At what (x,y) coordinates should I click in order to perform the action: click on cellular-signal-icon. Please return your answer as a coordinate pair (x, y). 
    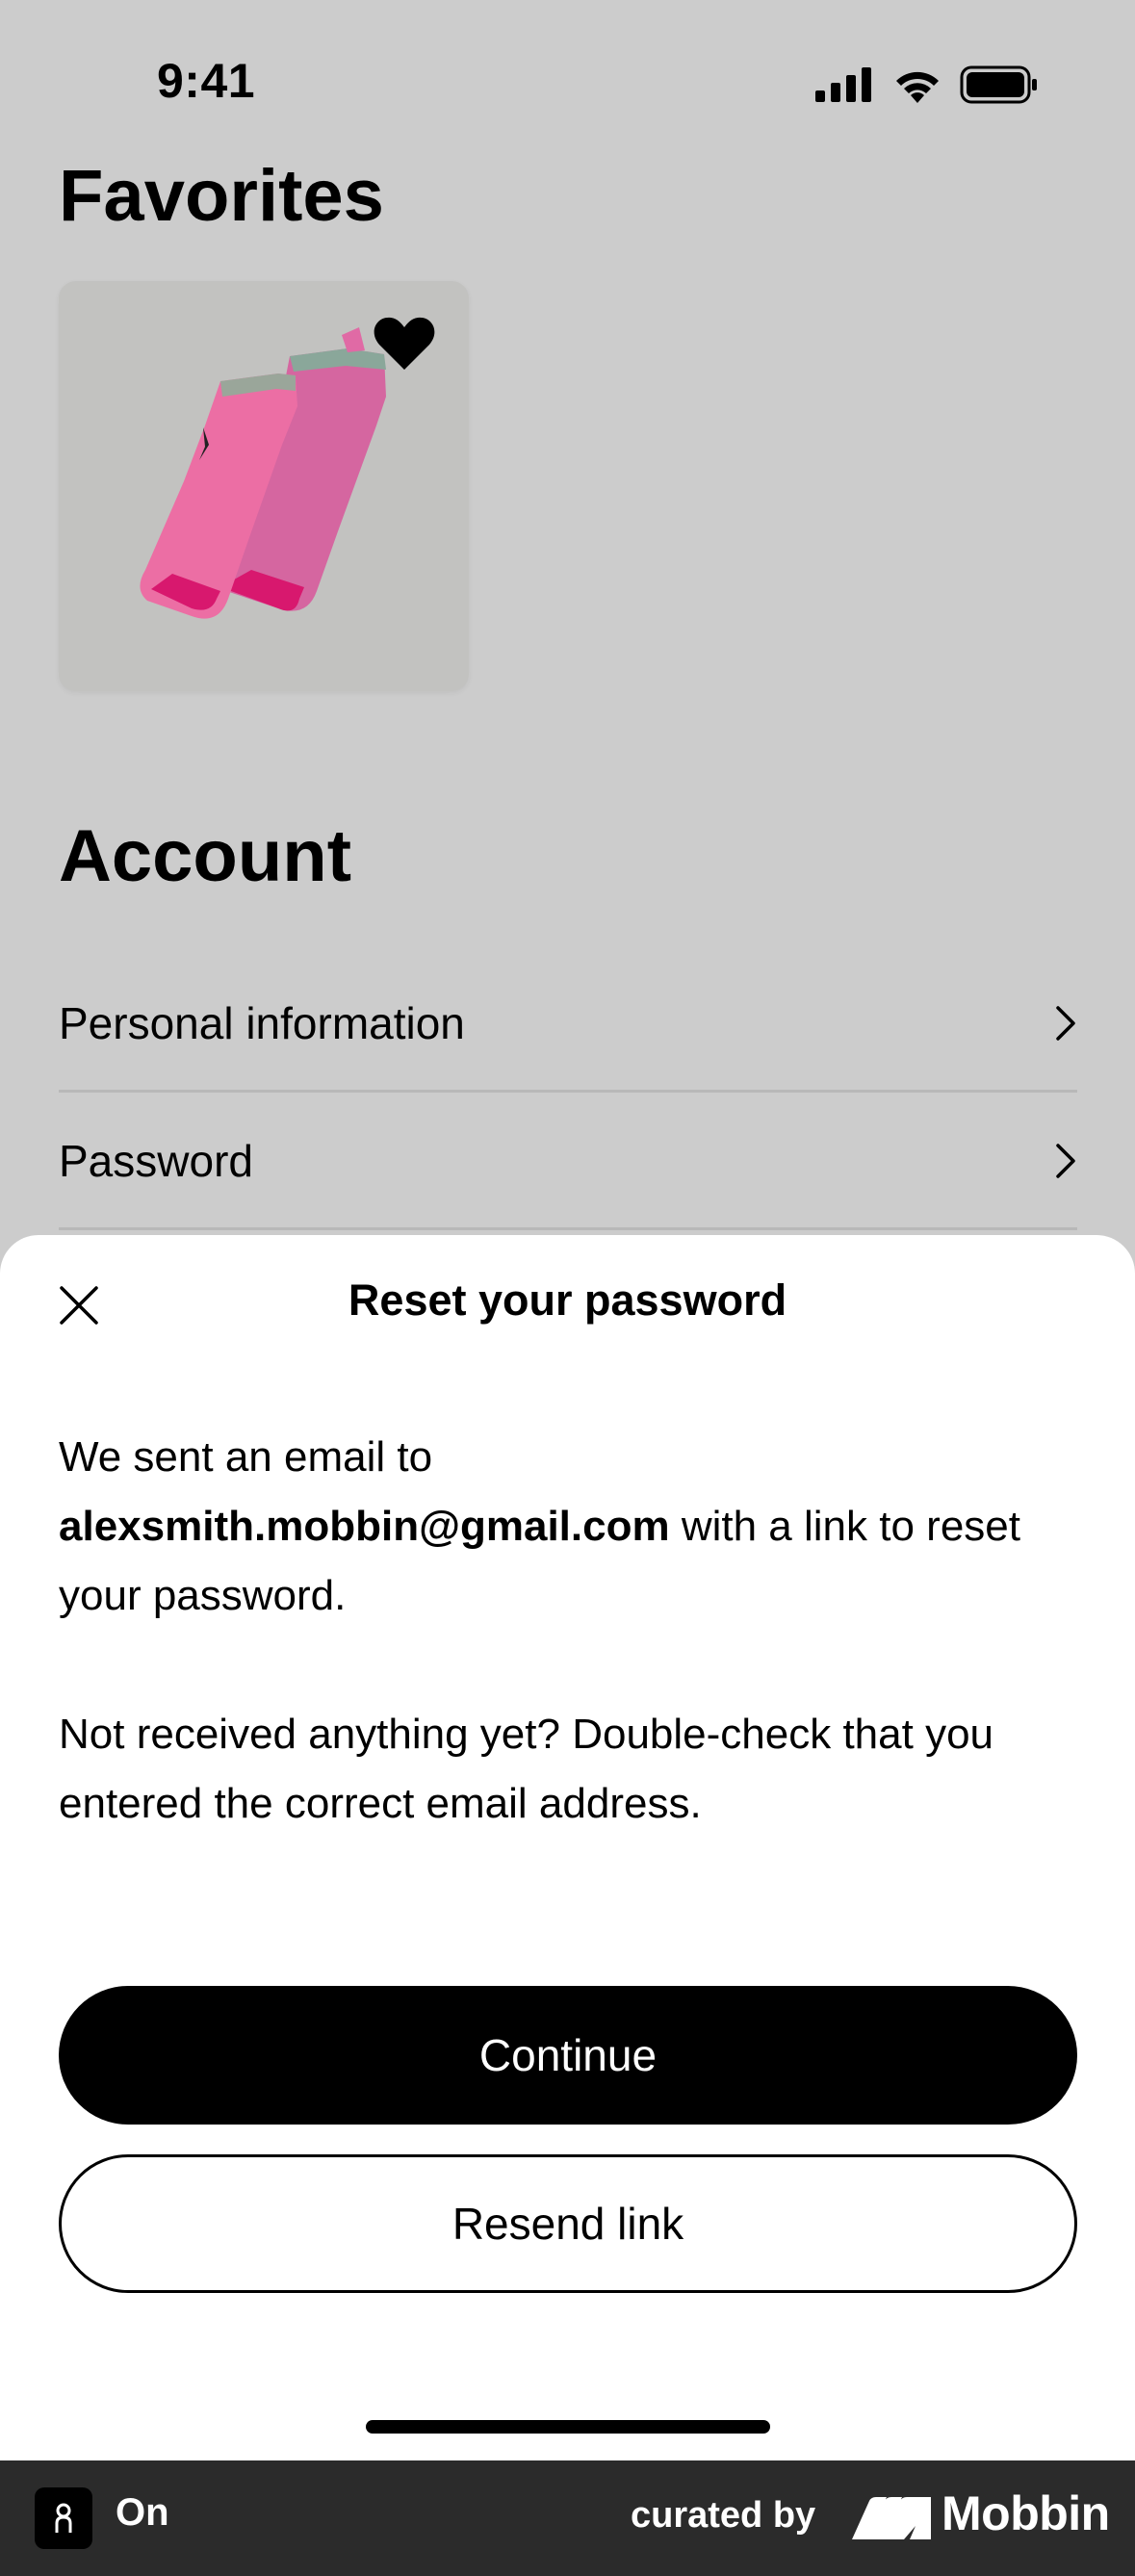
    Looking at the image, I should click on (843, 84).